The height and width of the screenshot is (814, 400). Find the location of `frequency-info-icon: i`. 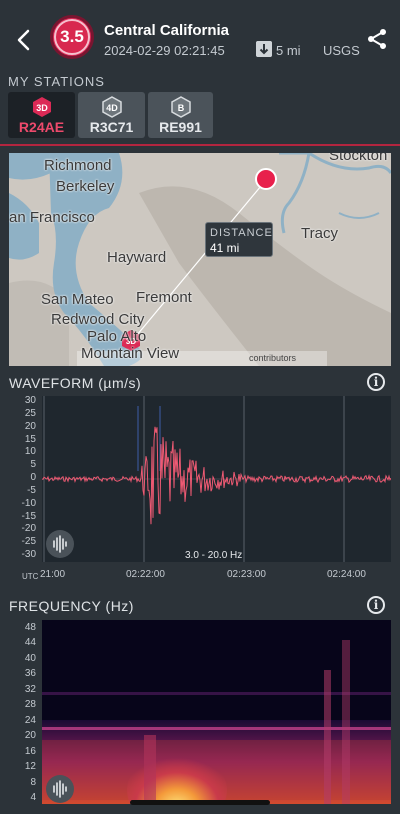

frequency-info-icon: i is located at coordinates (376, 605).